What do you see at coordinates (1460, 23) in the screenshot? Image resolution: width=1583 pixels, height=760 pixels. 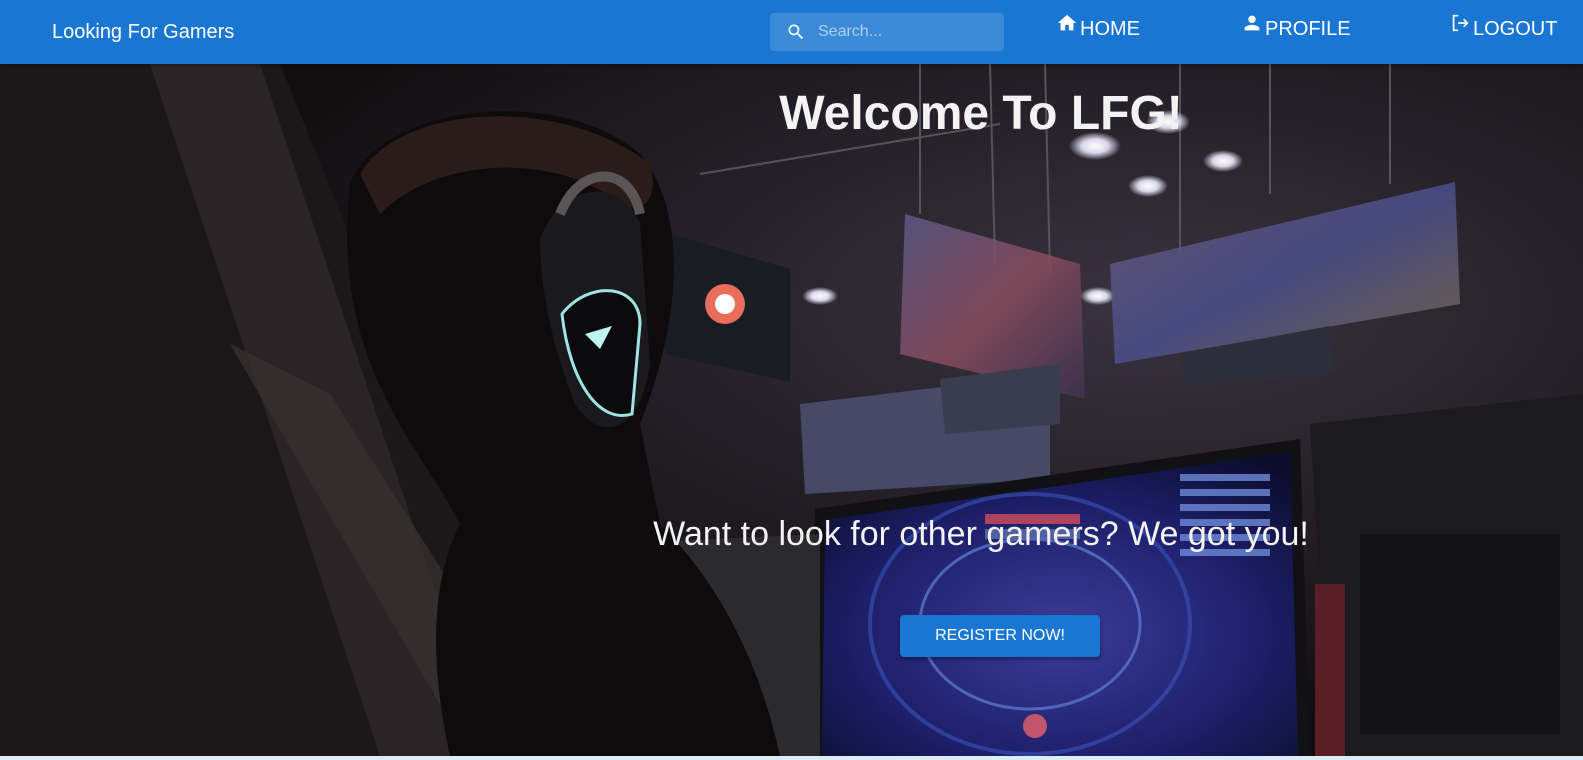 I see `logout-icon` at bounding box center [1460, 23].